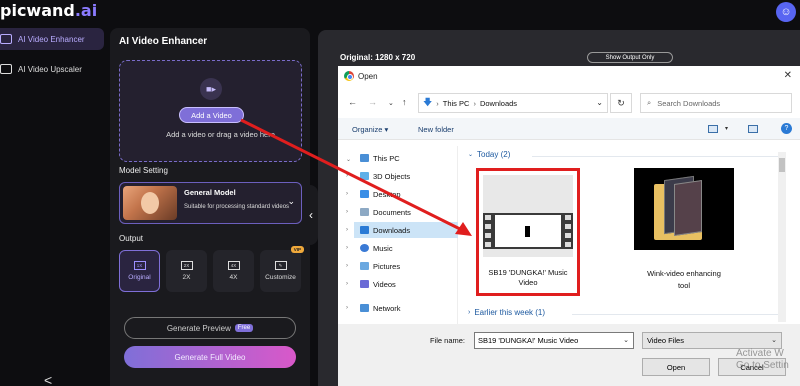 The image size is (800, 386). What do you see at coordinates (684, 280) in the screenshot?
I see `file-name-label: Wink-video enhancing tool` at bounding box center [684, 280].